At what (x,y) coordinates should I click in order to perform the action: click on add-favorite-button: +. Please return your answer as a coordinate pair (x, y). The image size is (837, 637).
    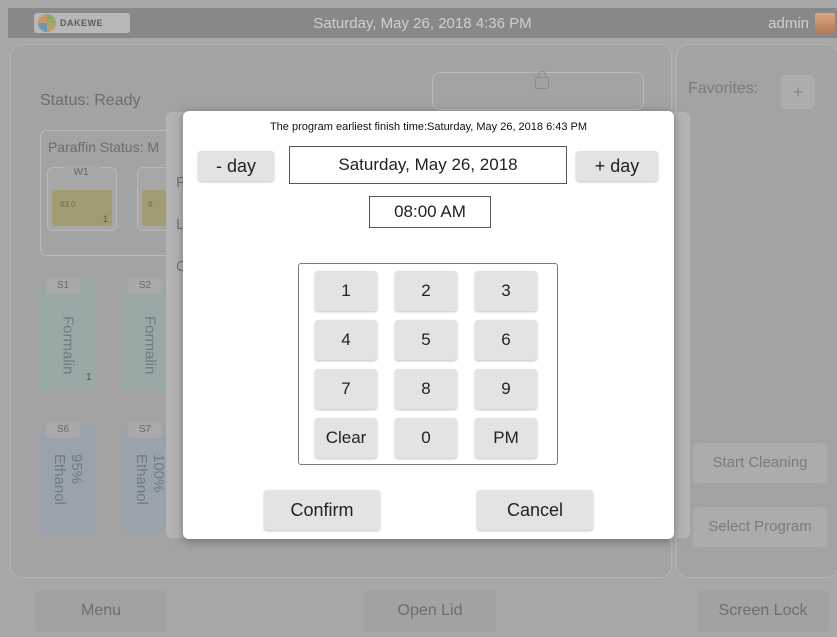
    Looking at the image, I should click on (798, 92).